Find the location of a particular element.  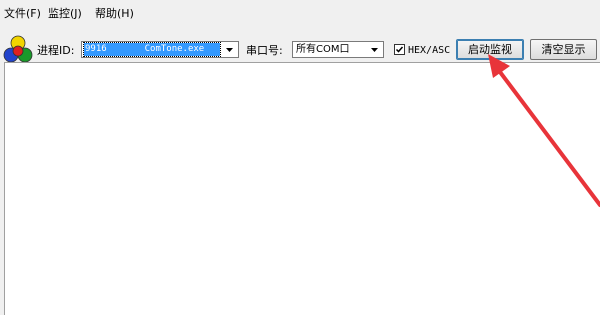

process-id-label: 进程ID: is located at coordinates (56, 50).